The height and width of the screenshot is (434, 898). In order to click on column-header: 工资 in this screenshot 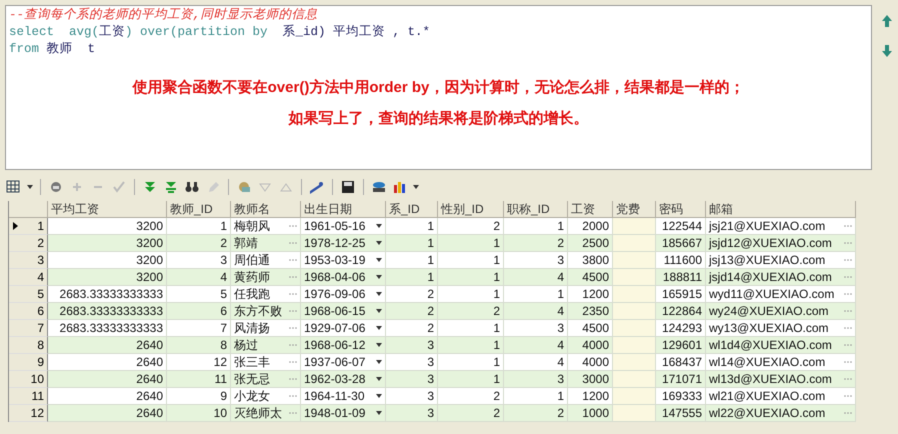, I will do `click(590, 209)`.